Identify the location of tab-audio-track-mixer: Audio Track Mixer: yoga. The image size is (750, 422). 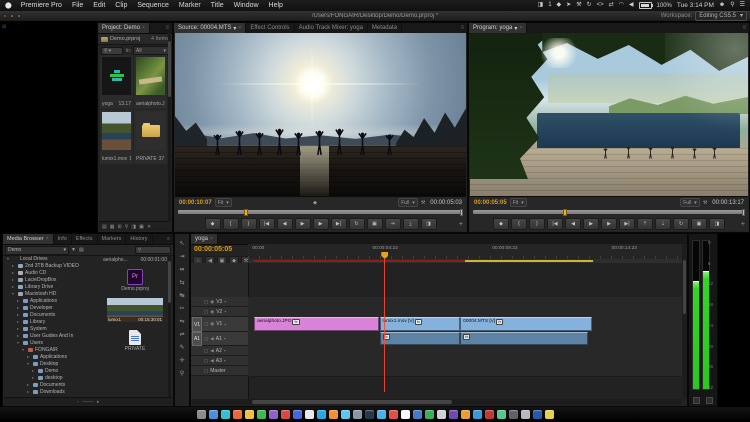
(331, 28).